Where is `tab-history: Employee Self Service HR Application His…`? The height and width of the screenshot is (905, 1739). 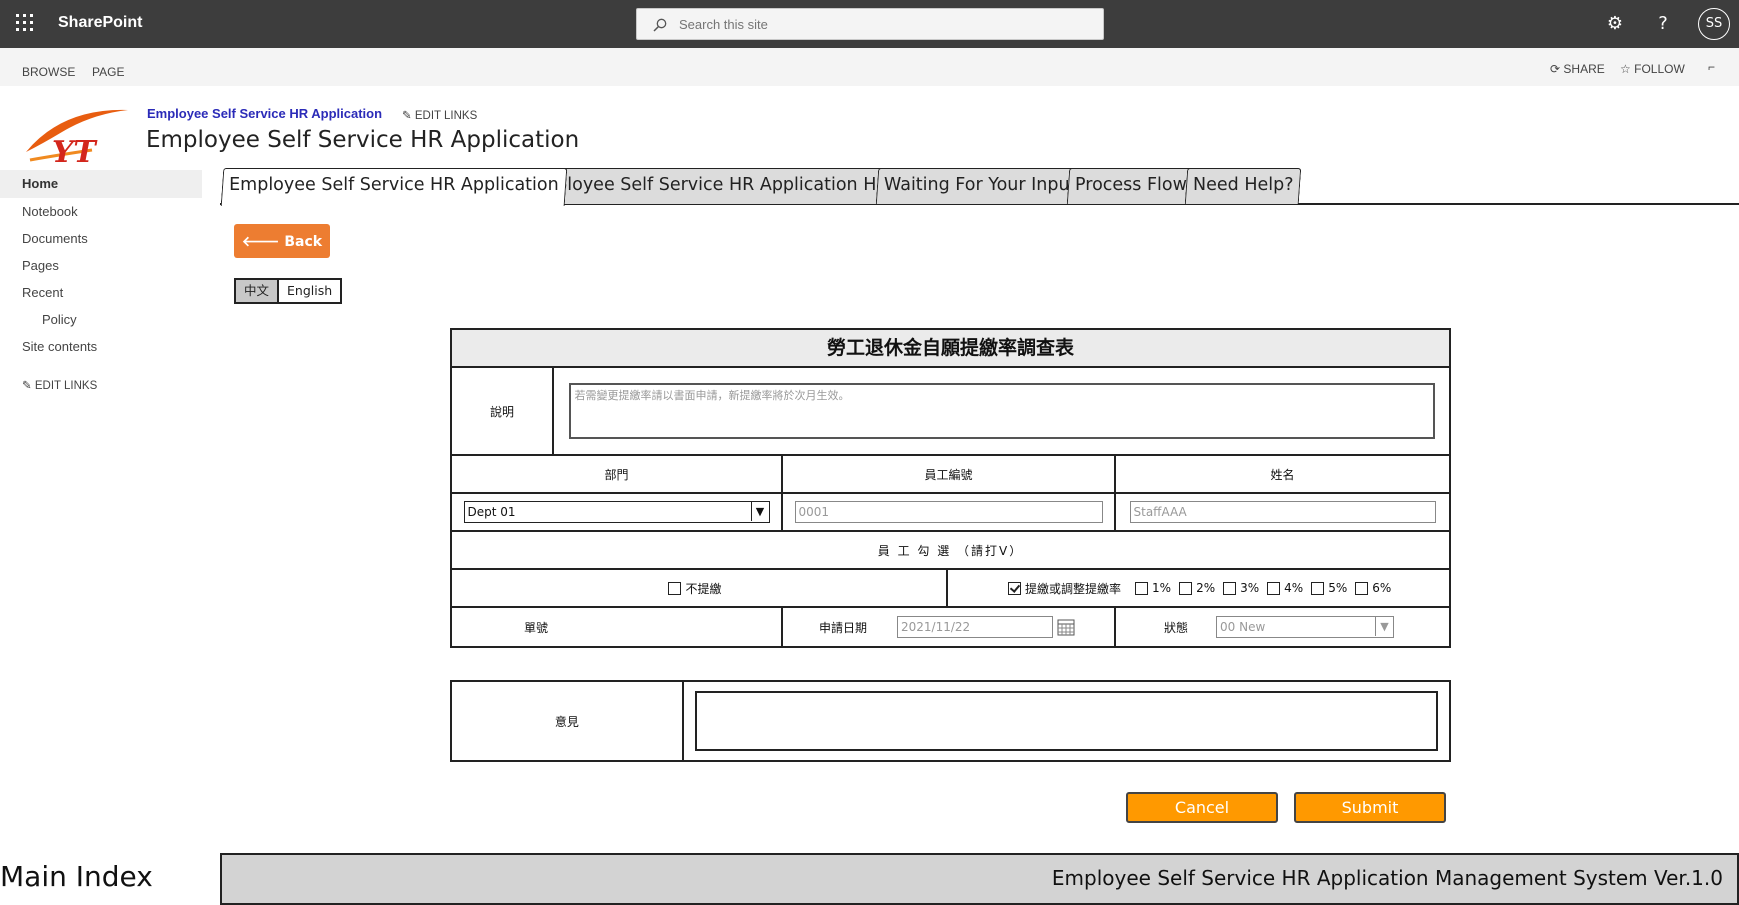
tab-history: Employee Self Service HR Application His… is located at coordinates (726, 186).